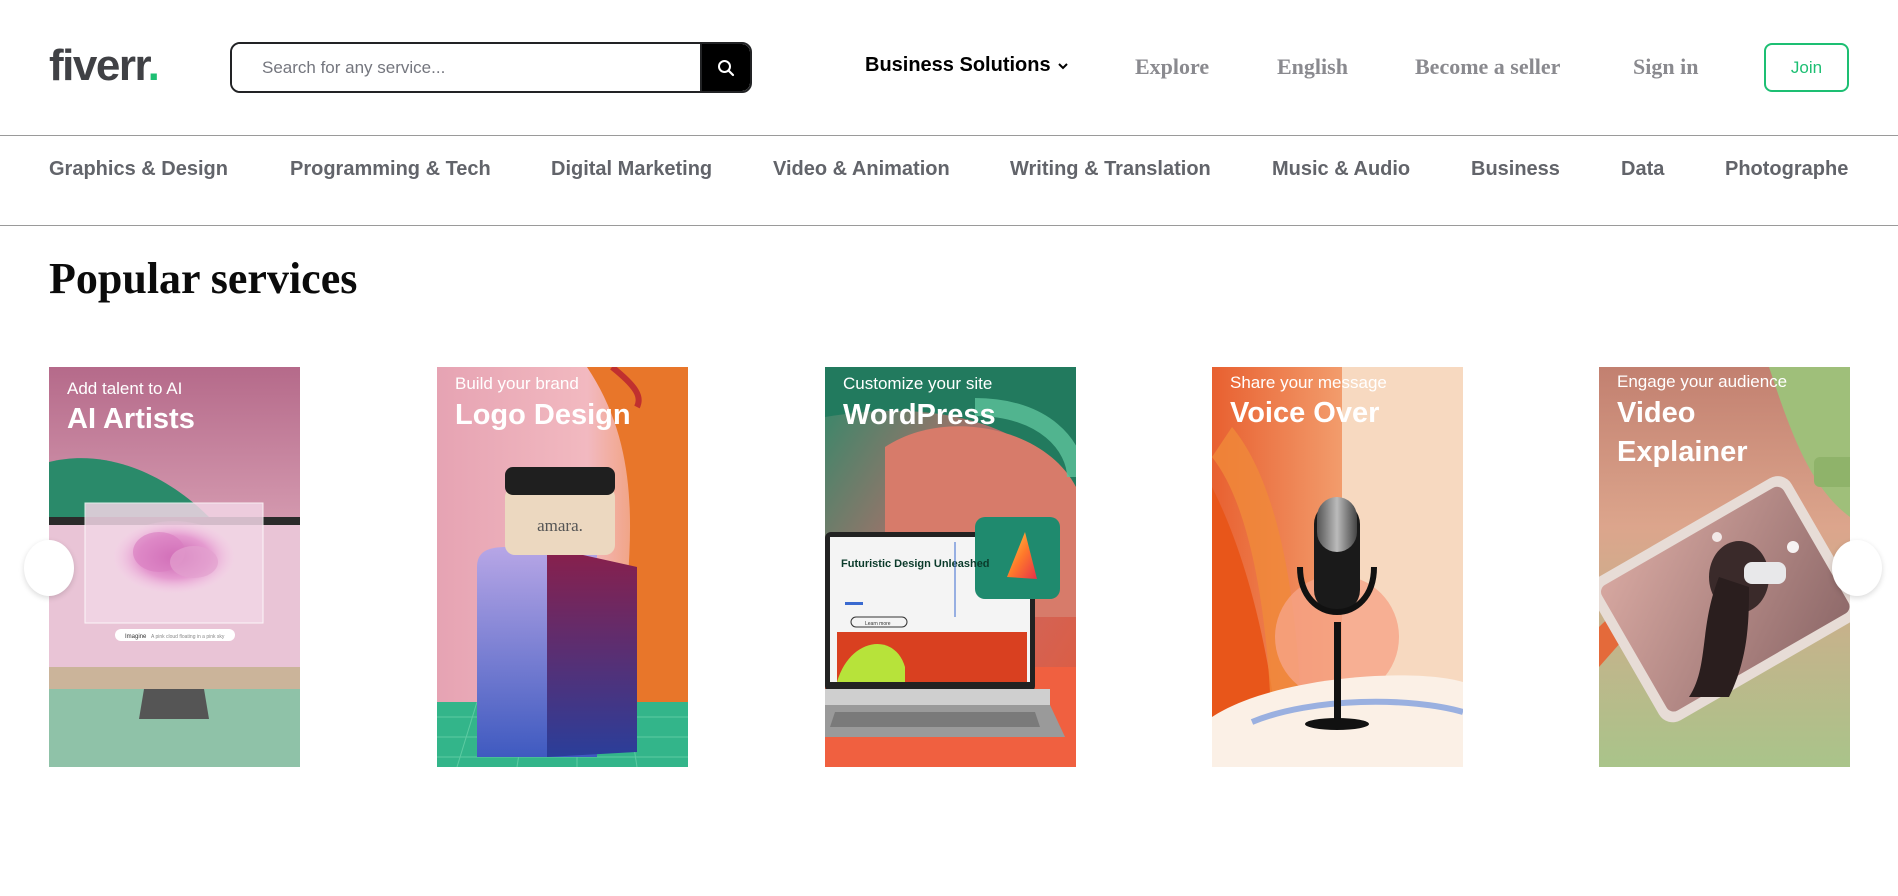 This screenshot has height=896, width=1898. I want to click on card-title: WordPress, so click(919, 415).